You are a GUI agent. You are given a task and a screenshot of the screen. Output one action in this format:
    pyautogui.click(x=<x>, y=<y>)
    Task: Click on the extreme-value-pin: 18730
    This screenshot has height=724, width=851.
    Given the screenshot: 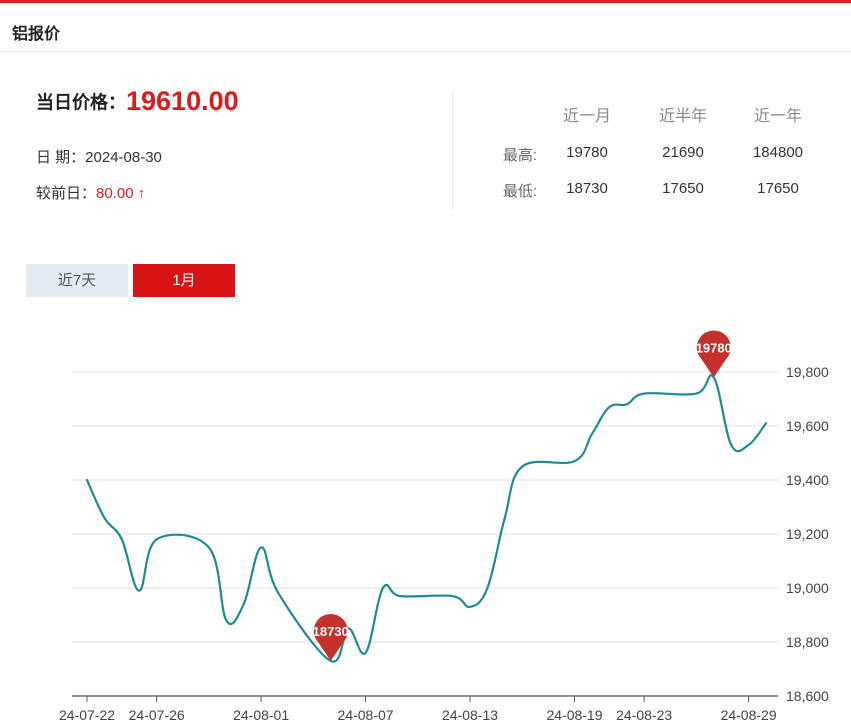 What is the action you would take?
    pyautogui.click(x=331, y=637)
    